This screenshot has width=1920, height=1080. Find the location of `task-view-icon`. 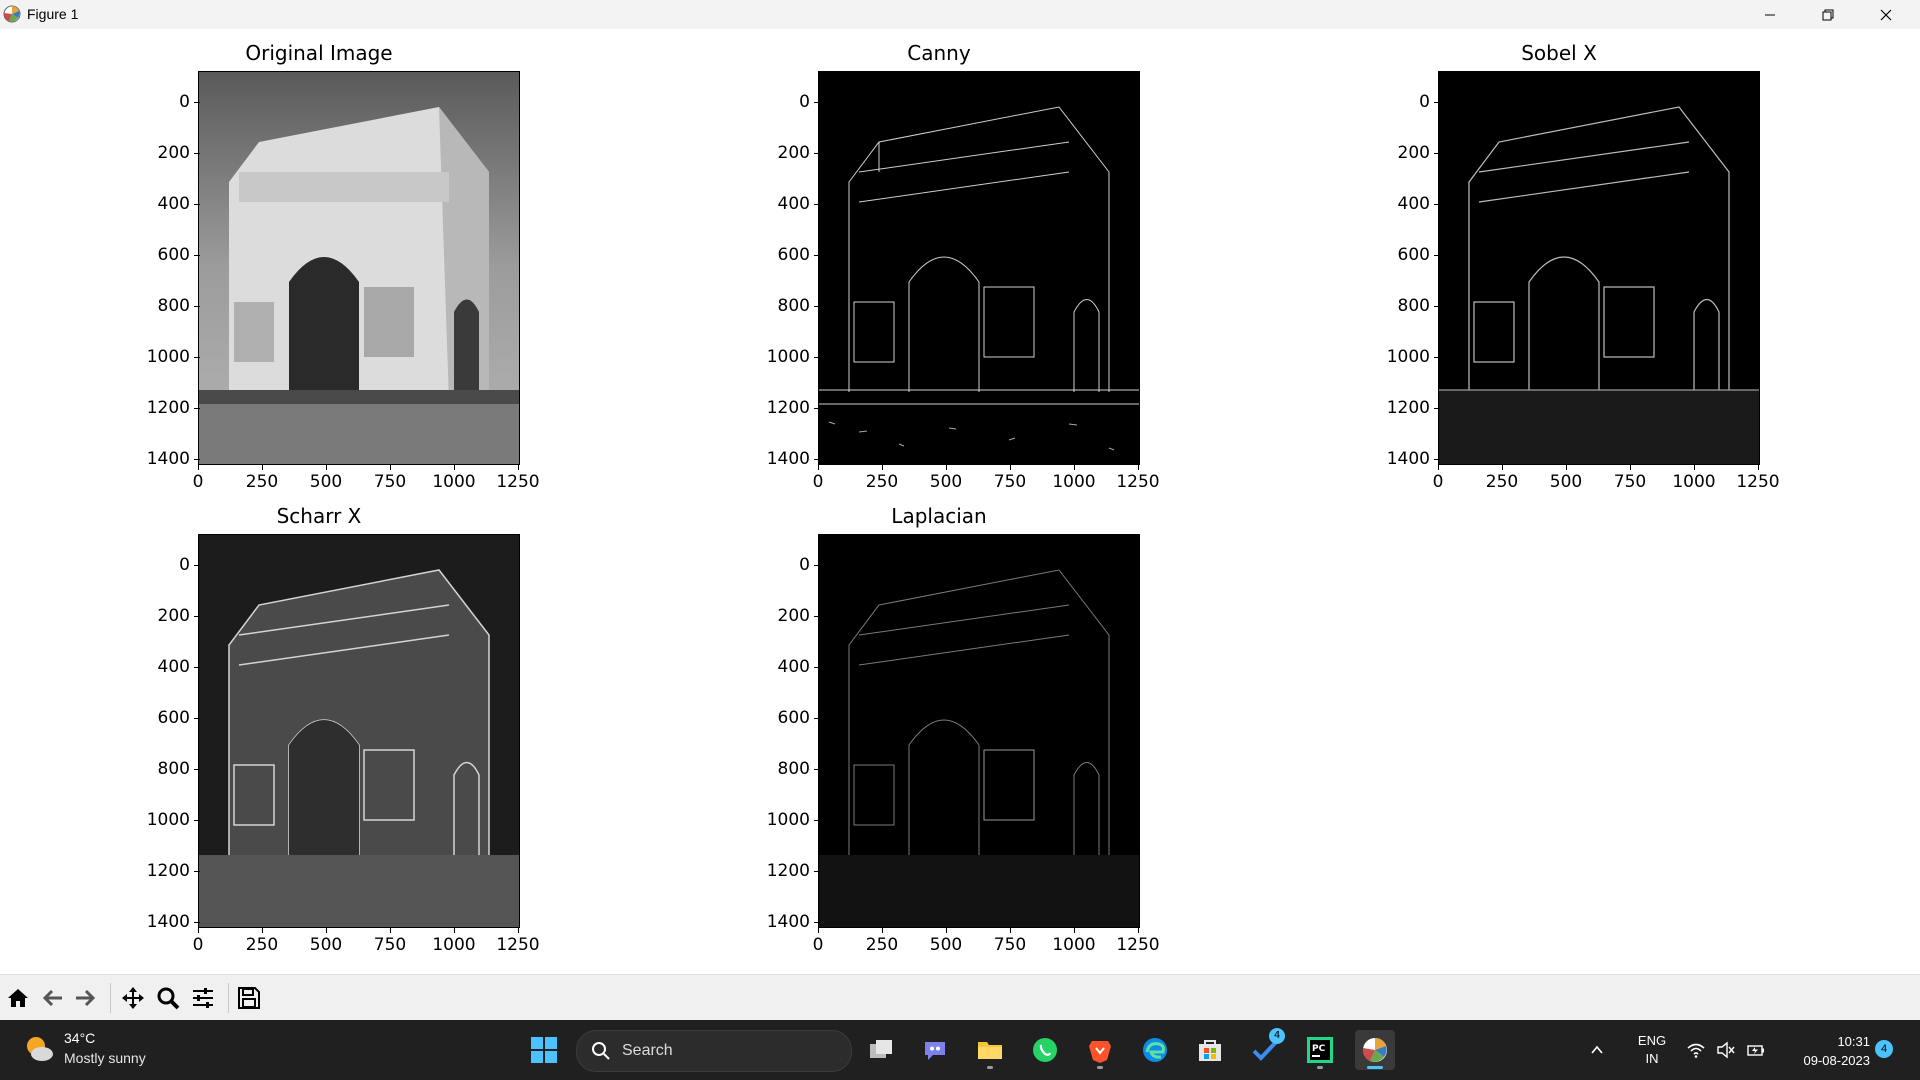

task-view-icon is located at coordinates (881, 1049).